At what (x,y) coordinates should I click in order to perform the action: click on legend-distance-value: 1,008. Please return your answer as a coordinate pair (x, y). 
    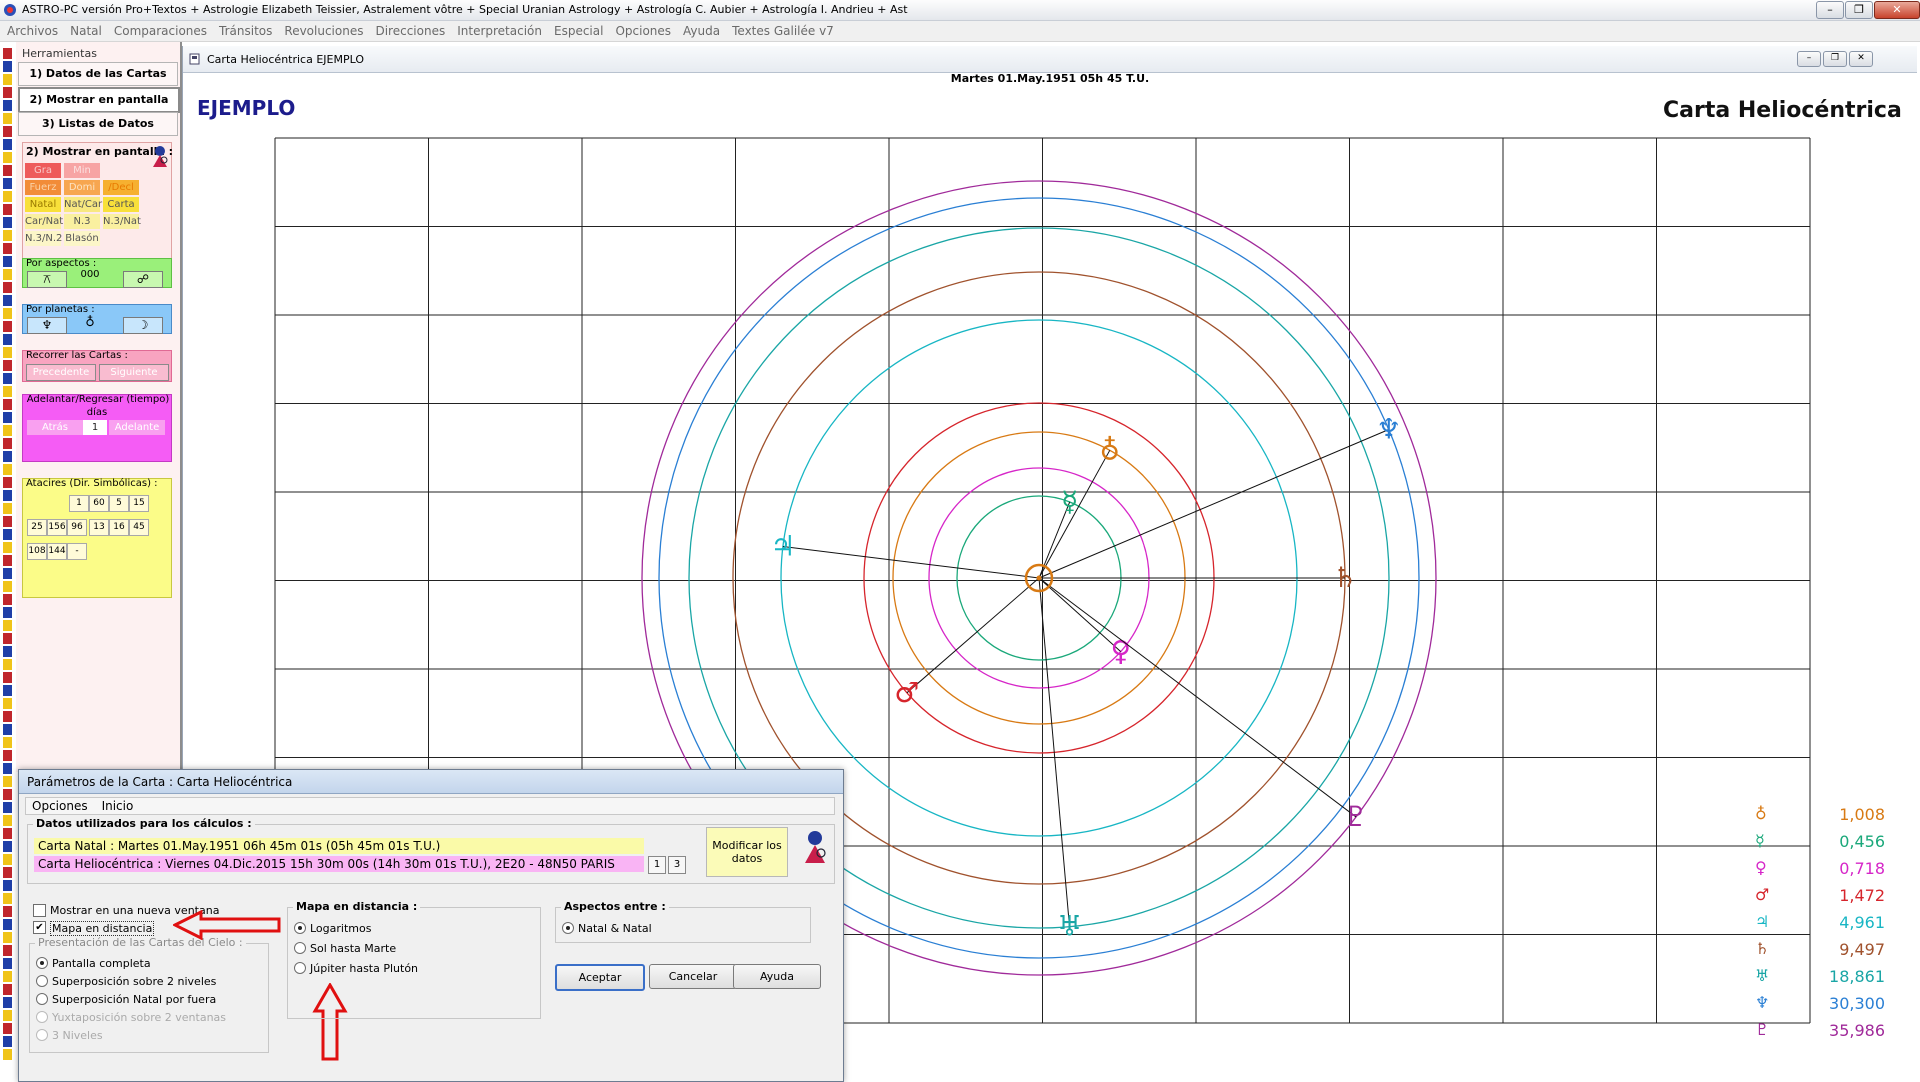
    Looking at the image, I should click on (1862, 814).